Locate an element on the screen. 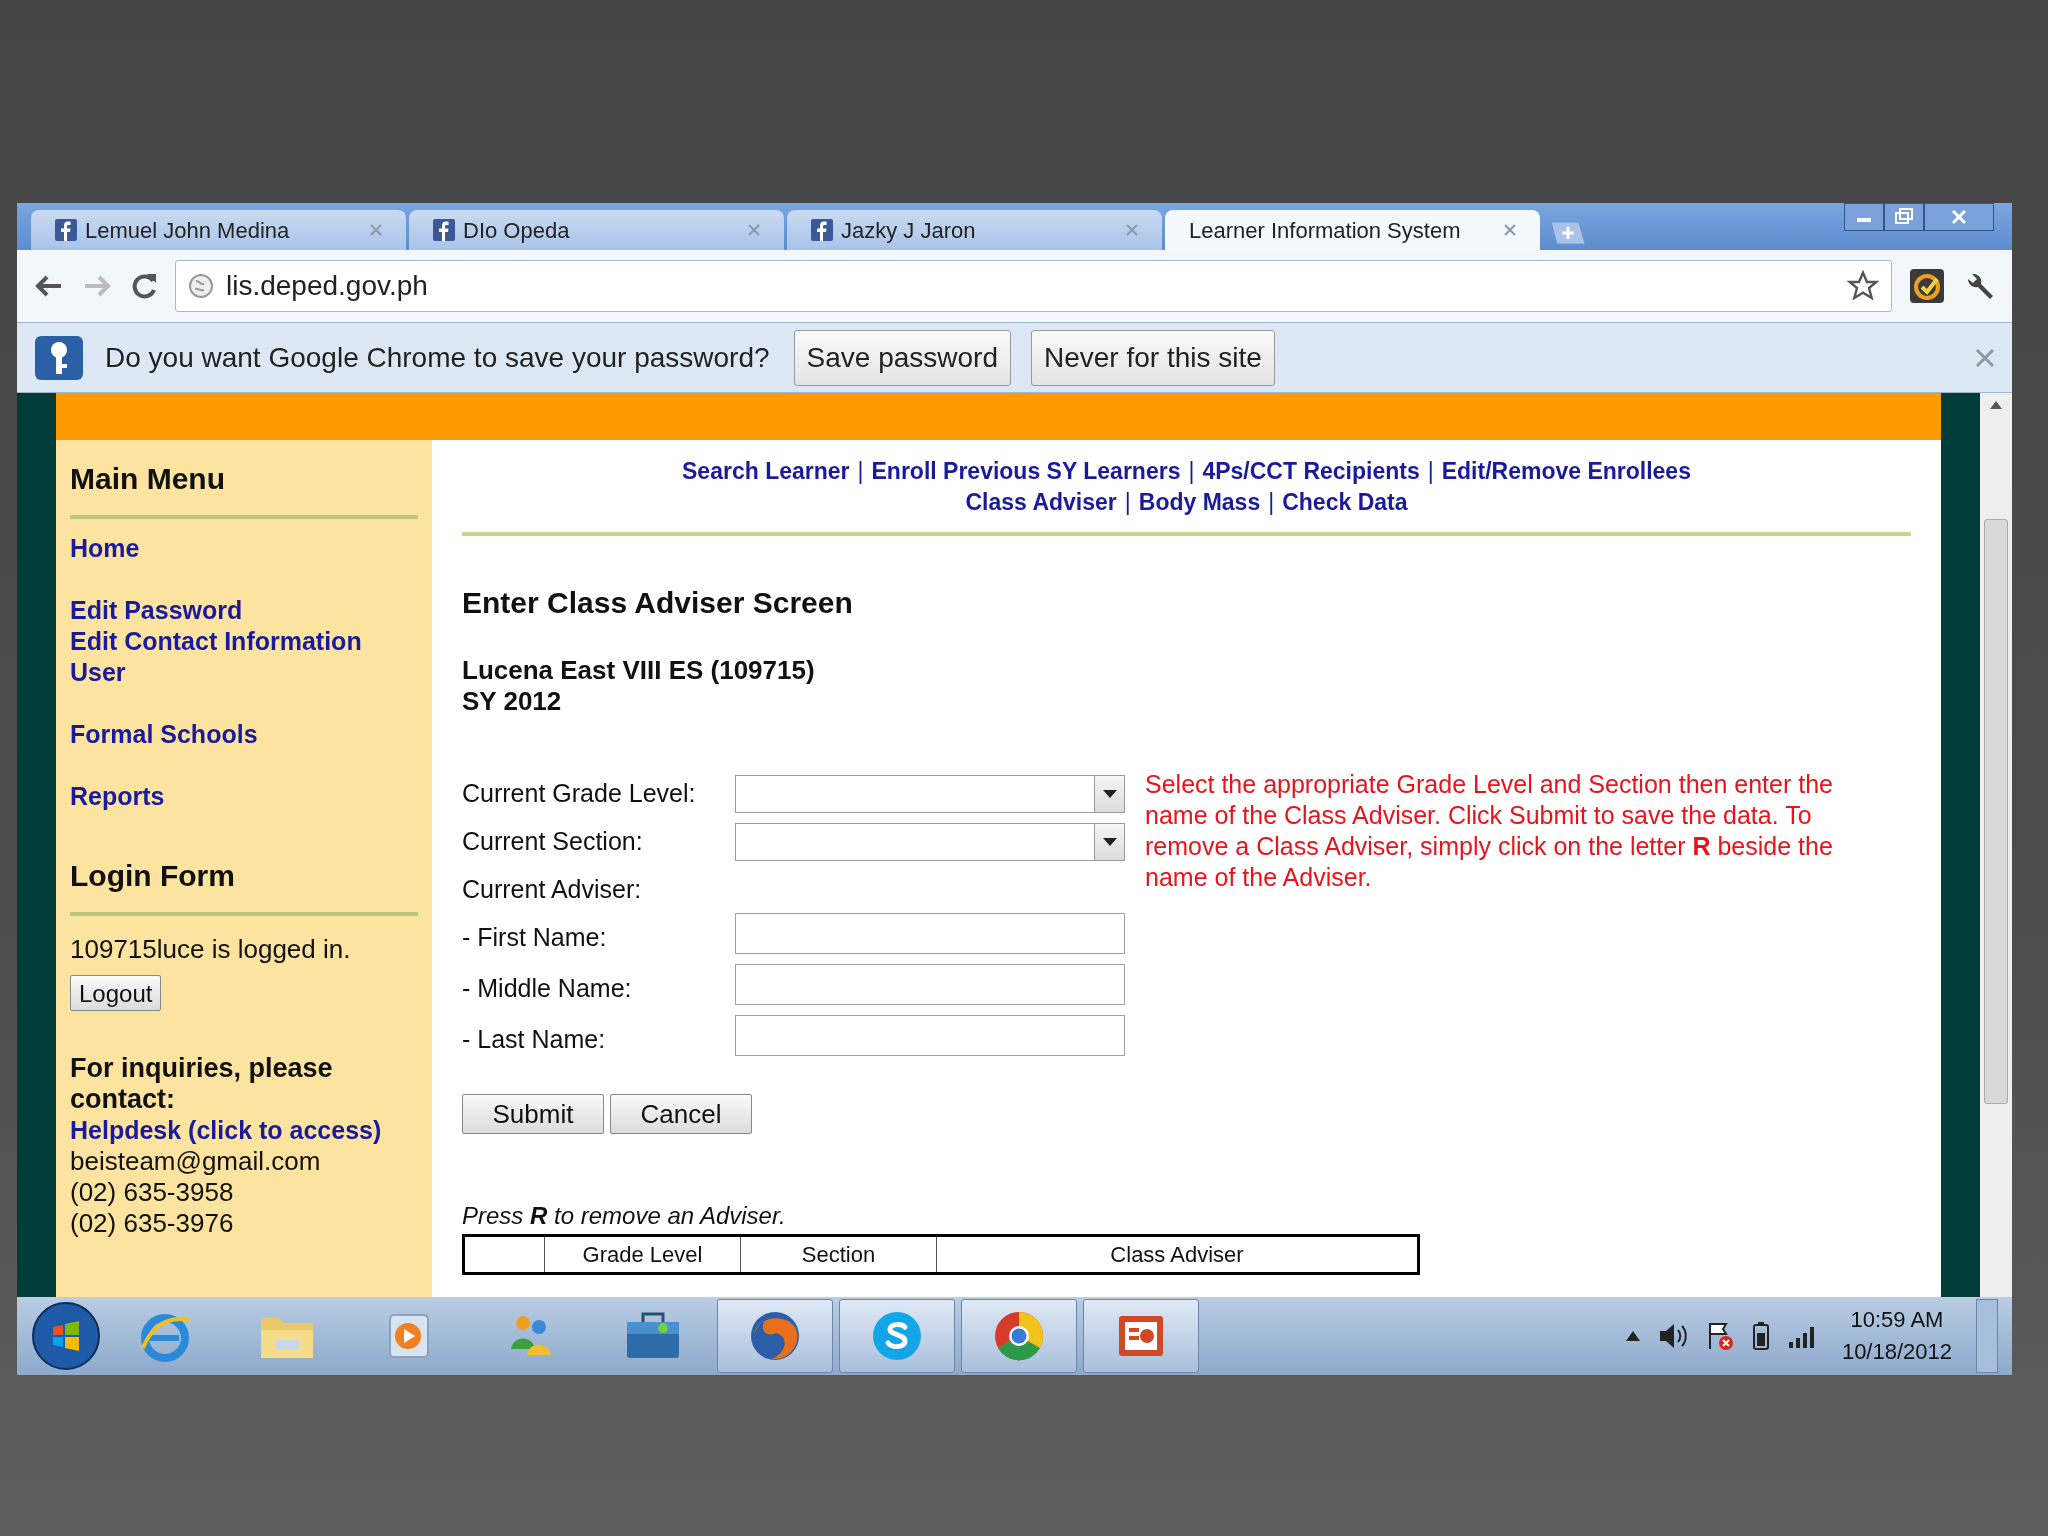 This screenshot has height=1536, width=2048. field-label: - Last Name: is located at coordinates (534, 1039).